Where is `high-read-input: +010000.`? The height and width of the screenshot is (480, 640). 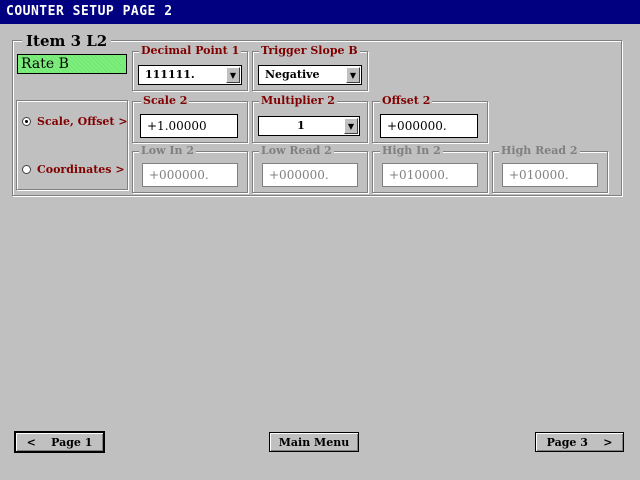 high-read-input: +010000. is located at coordinates (550, 175).